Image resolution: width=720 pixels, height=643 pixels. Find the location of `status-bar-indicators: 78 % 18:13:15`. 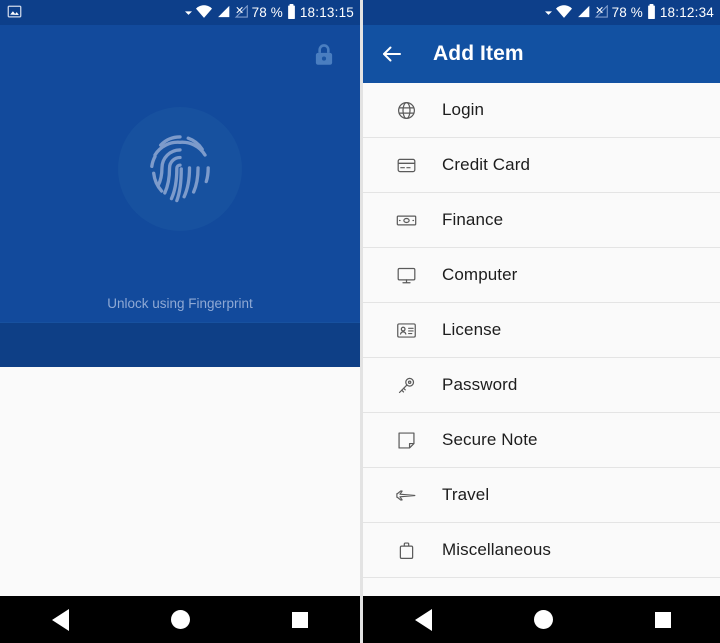

status-bar-indicators: 78 % 18:13:15 is located at coordinates (269, 12).